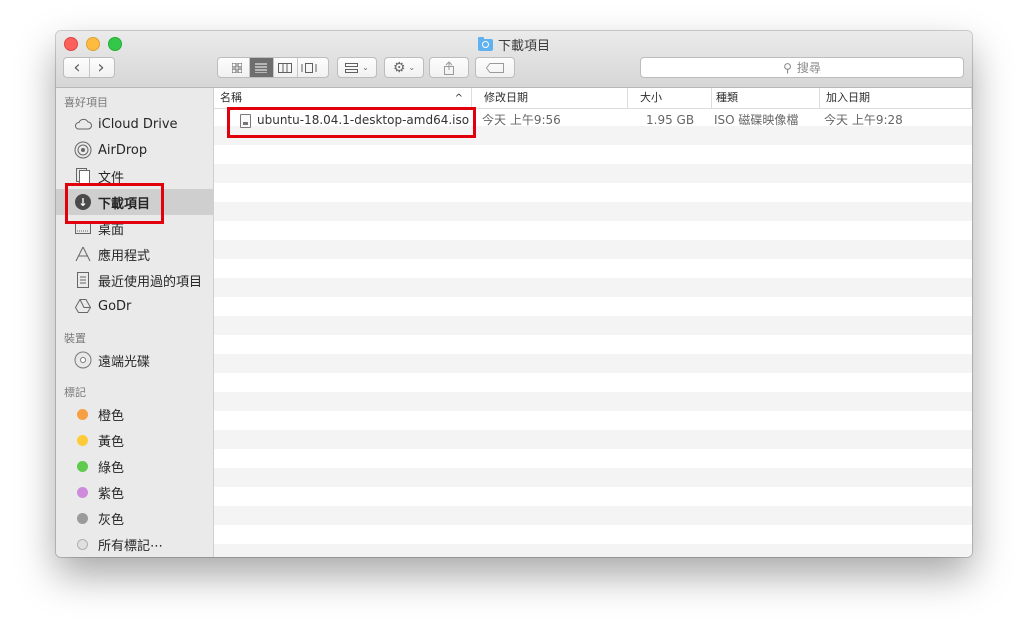  Describe the element at coordinates (75, 392) in the screenshot. I see `sidebar-section-tags: 標記` at that location.